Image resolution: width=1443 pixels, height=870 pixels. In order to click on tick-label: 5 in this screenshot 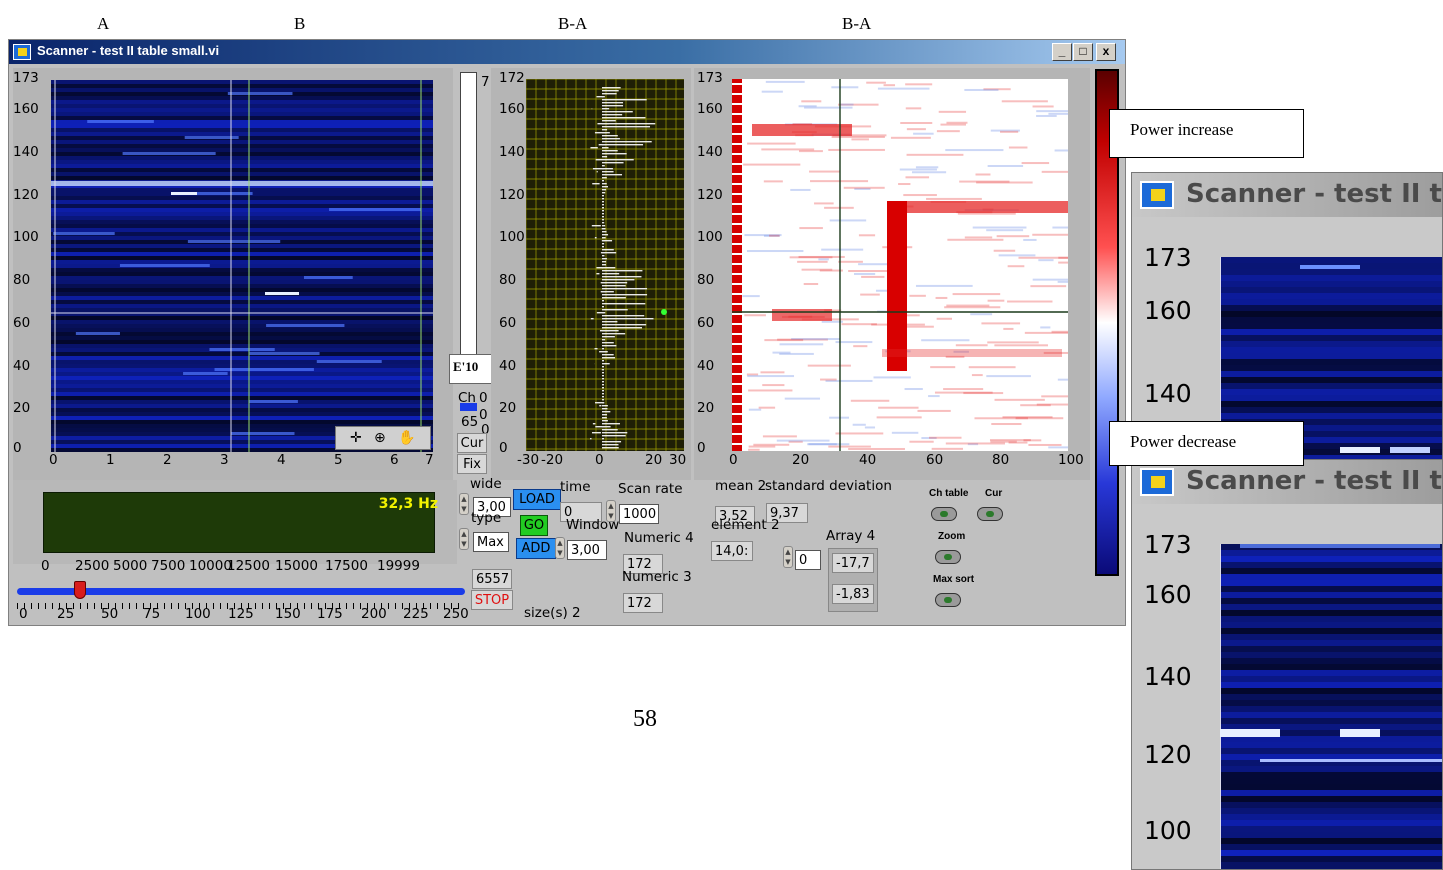, I will do `click(338, 460)`.